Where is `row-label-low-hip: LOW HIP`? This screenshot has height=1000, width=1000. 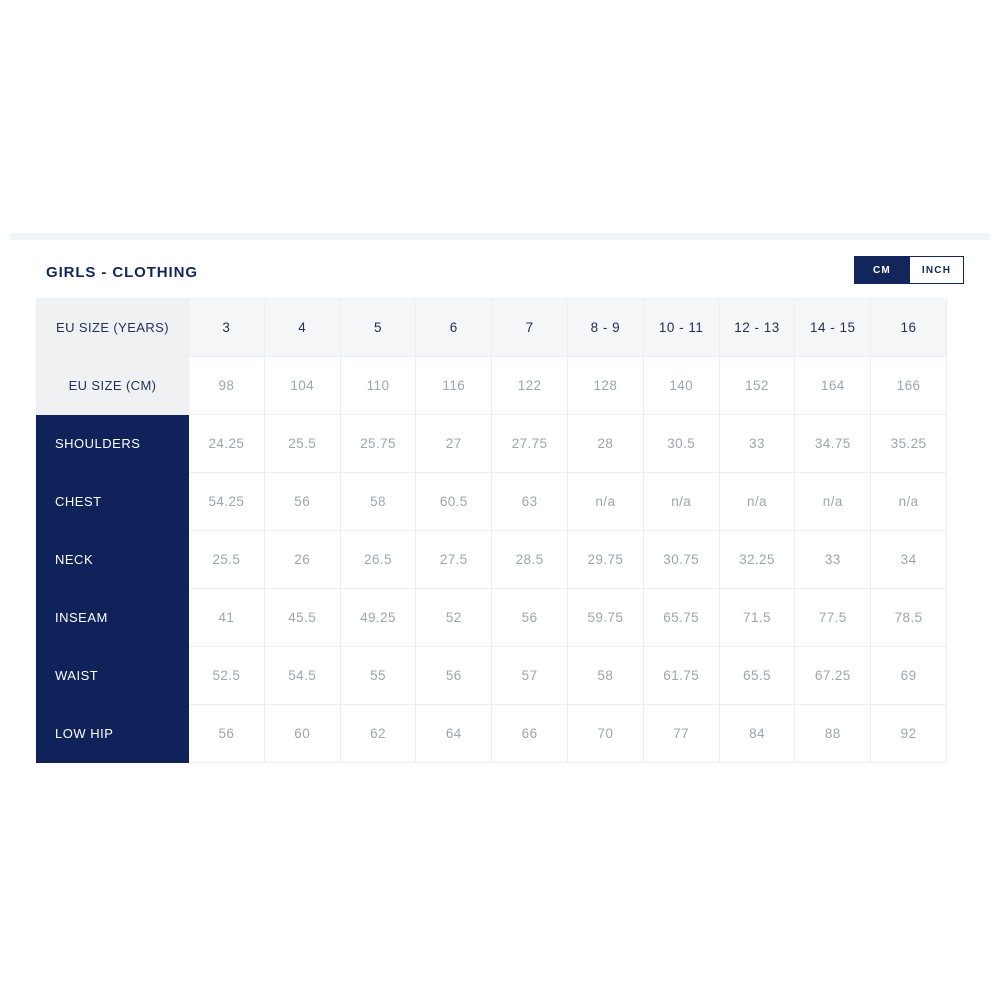 row-label-low-hip: LOW HIP is located at coordinates (112, 733).